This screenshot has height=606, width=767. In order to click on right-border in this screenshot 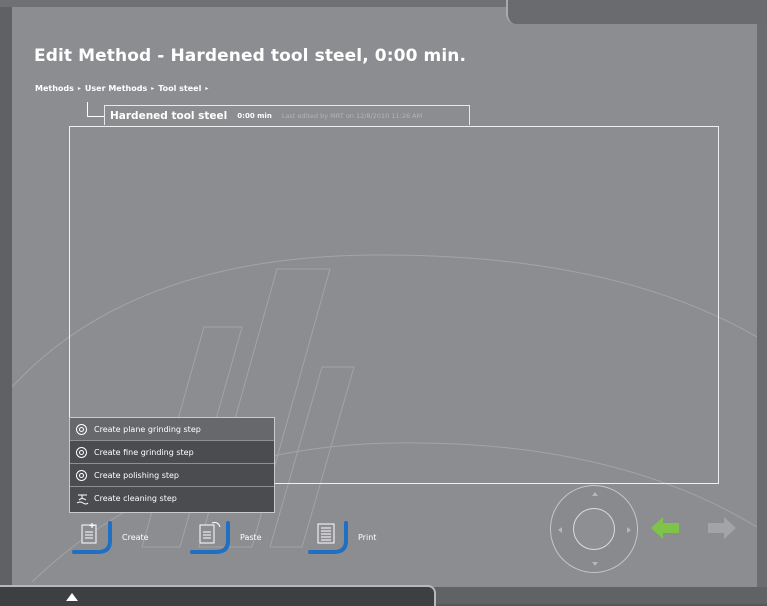, I will do `click(762, 305)`.